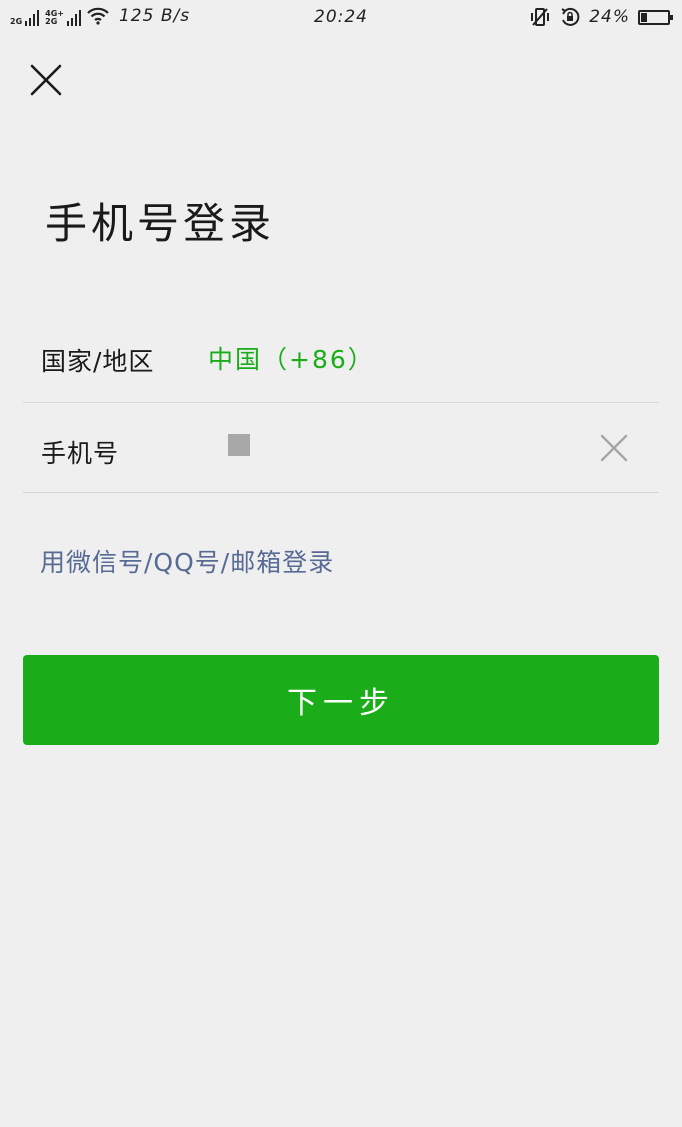 The height and width of the screenshot is (1127, 682). What do you see at coordinates (160, 223) in the screenshot?
I see `page-title: 手机号登录` at bounding box center [160, 223].